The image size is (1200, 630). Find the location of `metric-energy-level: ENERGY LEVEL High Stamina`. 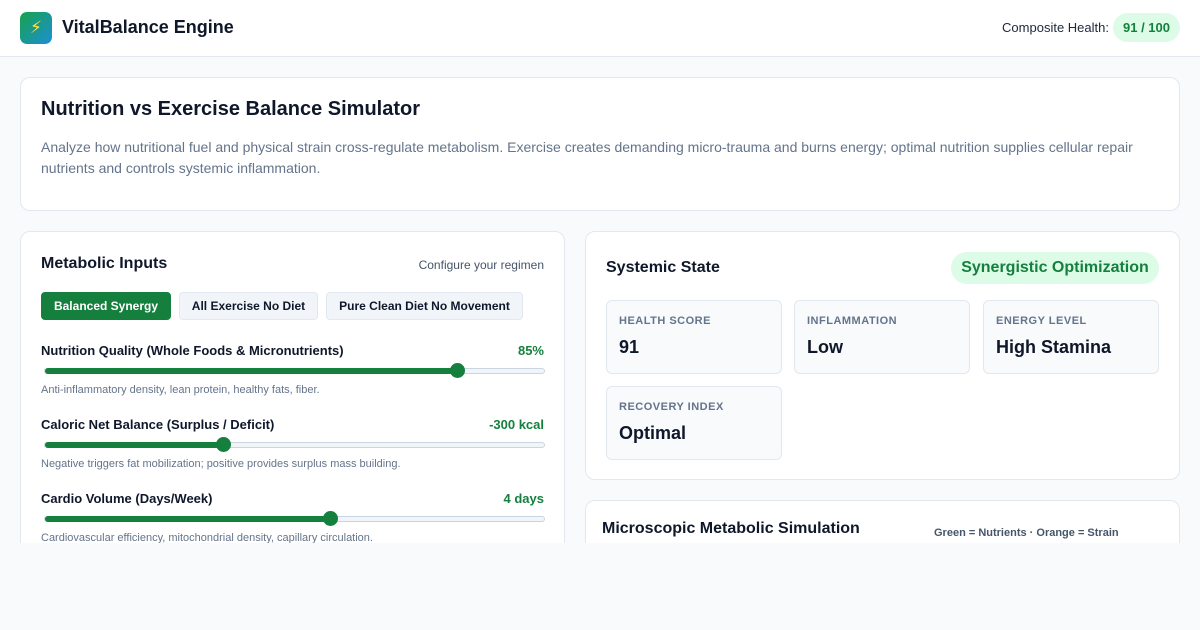

metric-energy-level: ENERGY LEVEL High Stamina is located at coordinates (1071, 337).